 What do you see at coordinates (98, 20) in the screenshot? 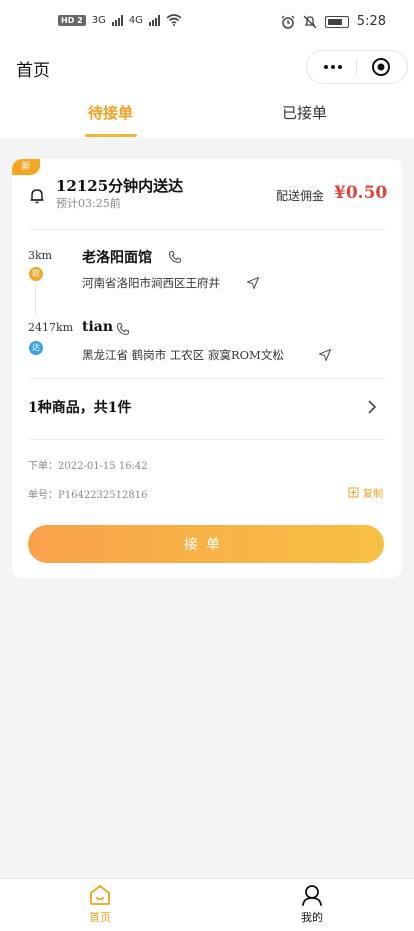
I see `network-label-1: 3G` at bounding box center [98, 20].